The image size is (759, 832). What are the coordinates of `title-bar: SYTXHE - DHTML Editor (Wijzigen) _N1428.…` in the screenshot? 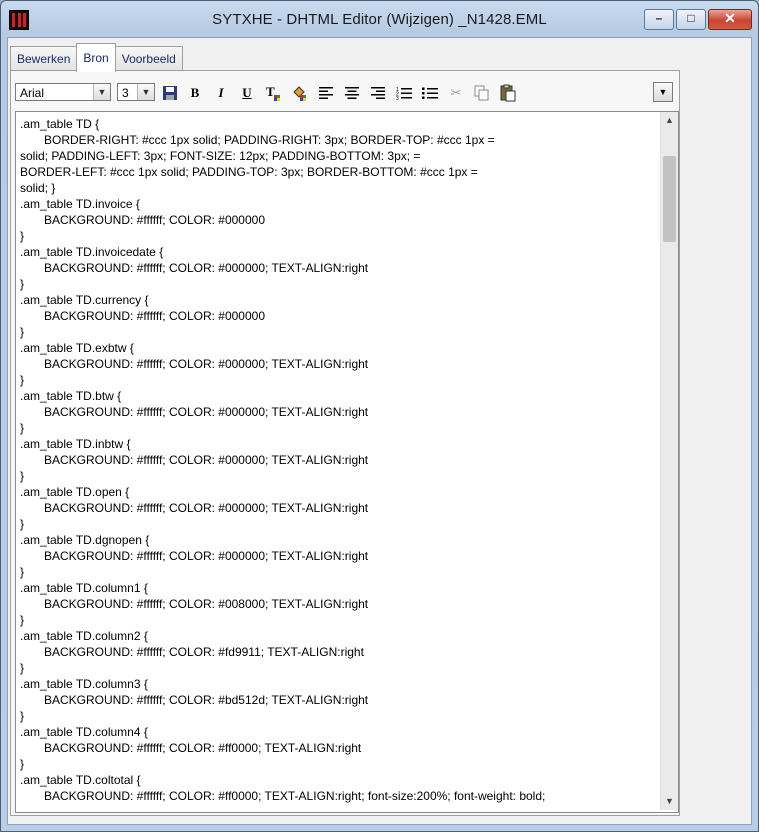 It's located at (379, 19).